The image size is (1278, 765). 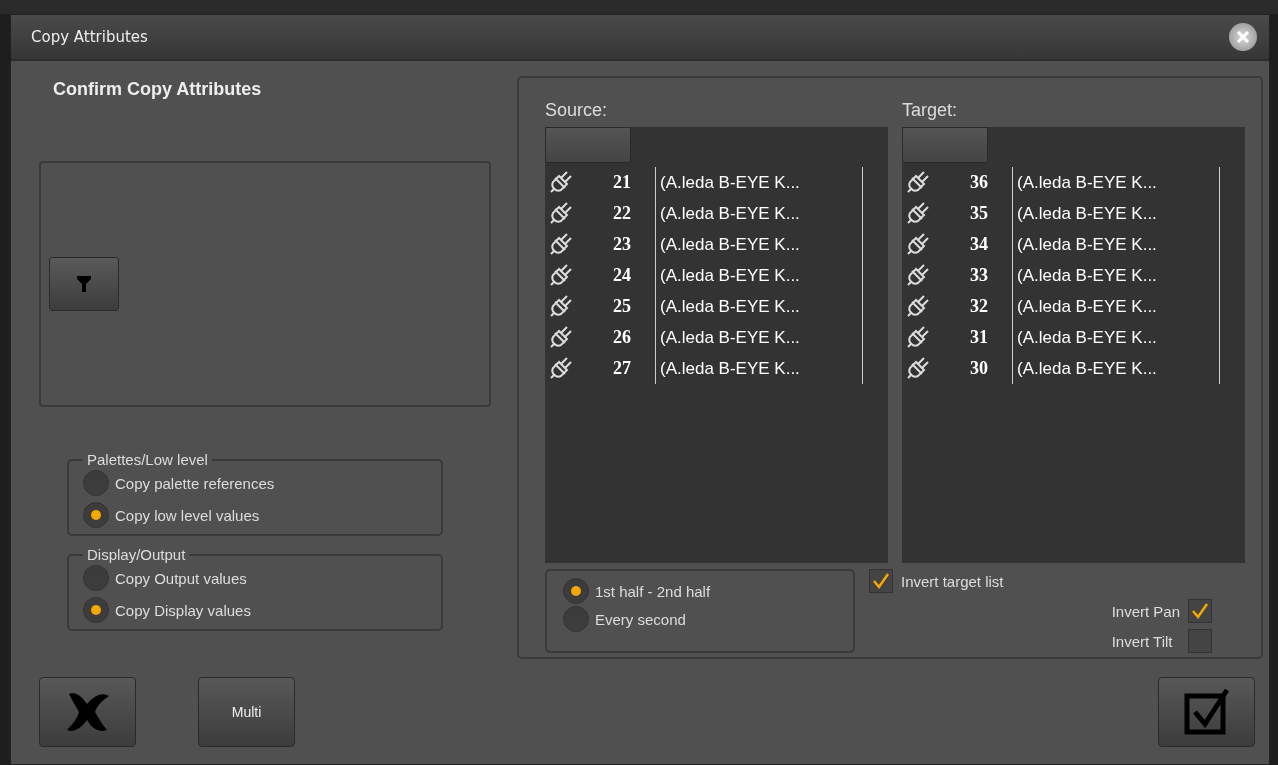 I want to click on fixture-number: 36, so click(x=979, y=182).